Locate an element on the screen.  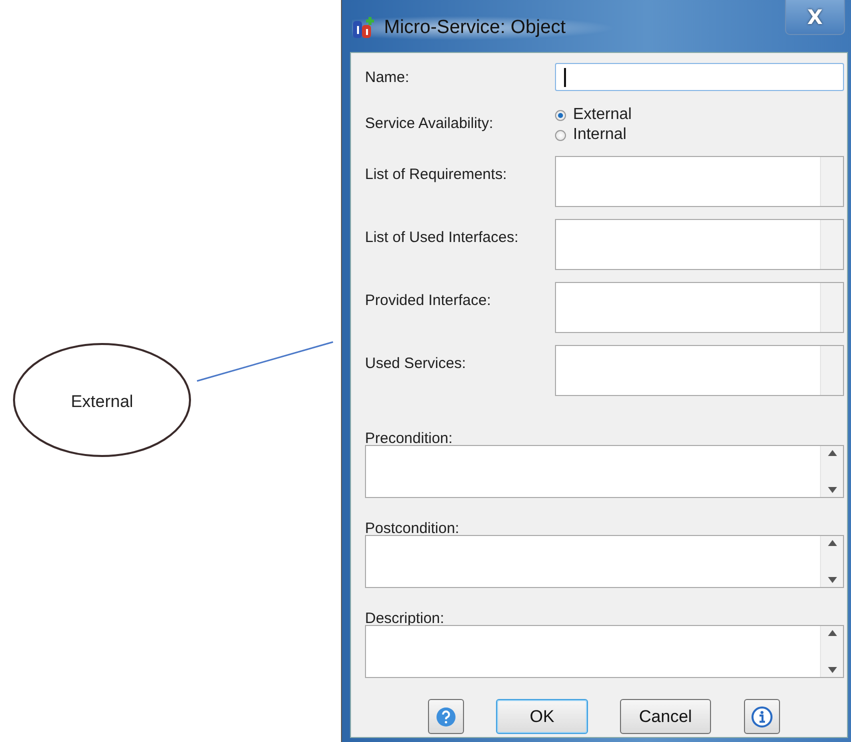
radio-label: External is located at coordinates (602, 115).